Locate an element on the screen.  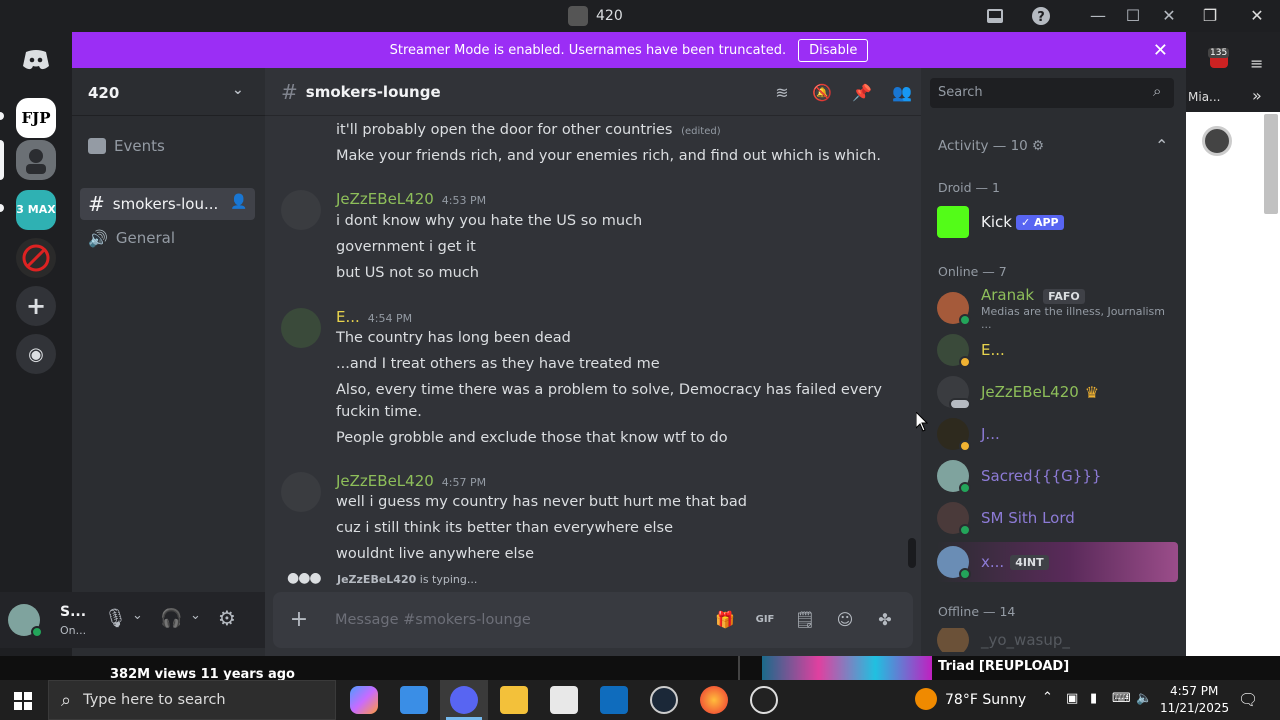
tray-icon: ▣ is located at coordinates (1072, 698).